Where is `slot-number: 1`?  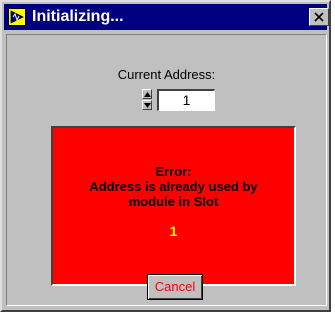
slot-number: 1 is located at coordinates (173, 231).